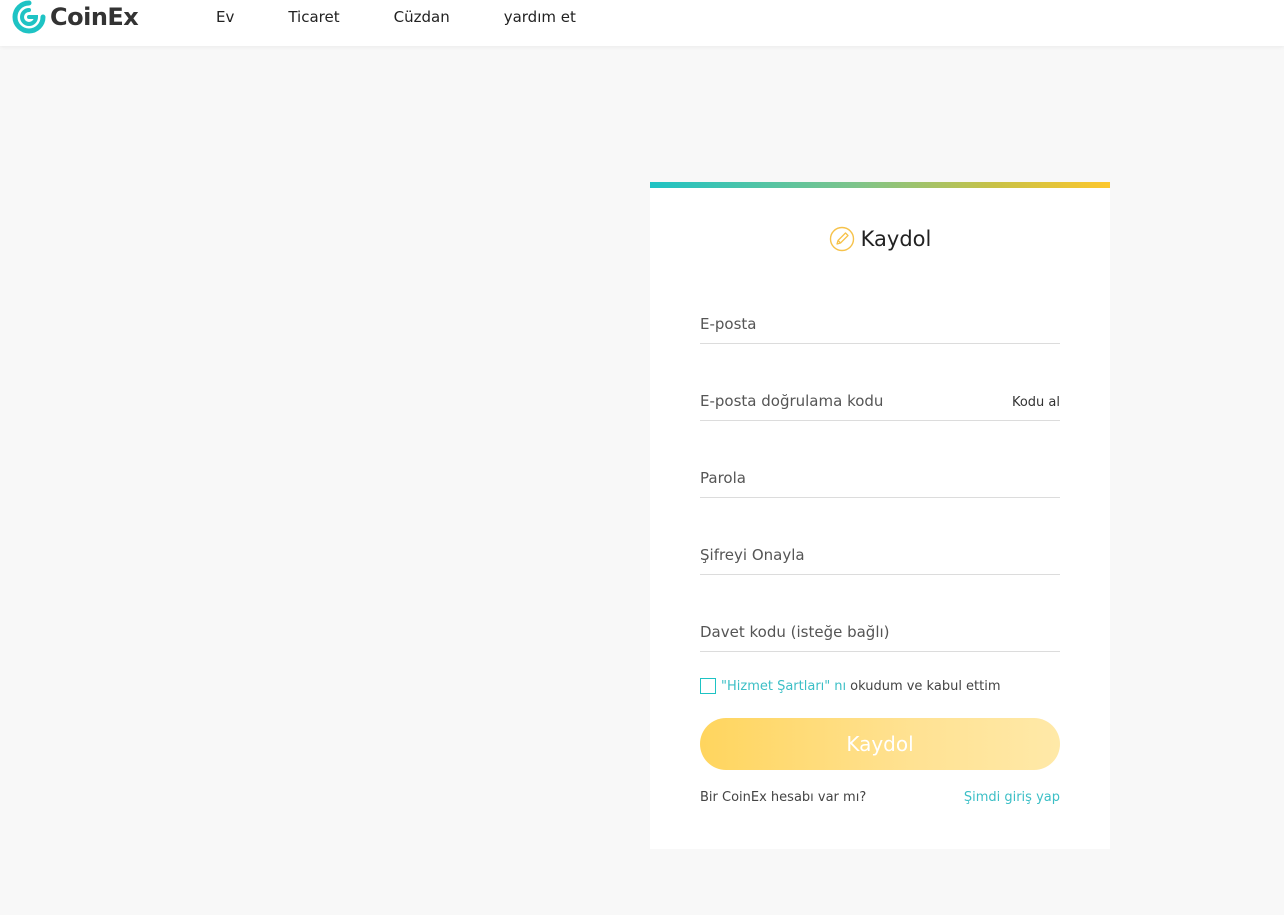  I want to click on email-code-input, so click(880, 401).